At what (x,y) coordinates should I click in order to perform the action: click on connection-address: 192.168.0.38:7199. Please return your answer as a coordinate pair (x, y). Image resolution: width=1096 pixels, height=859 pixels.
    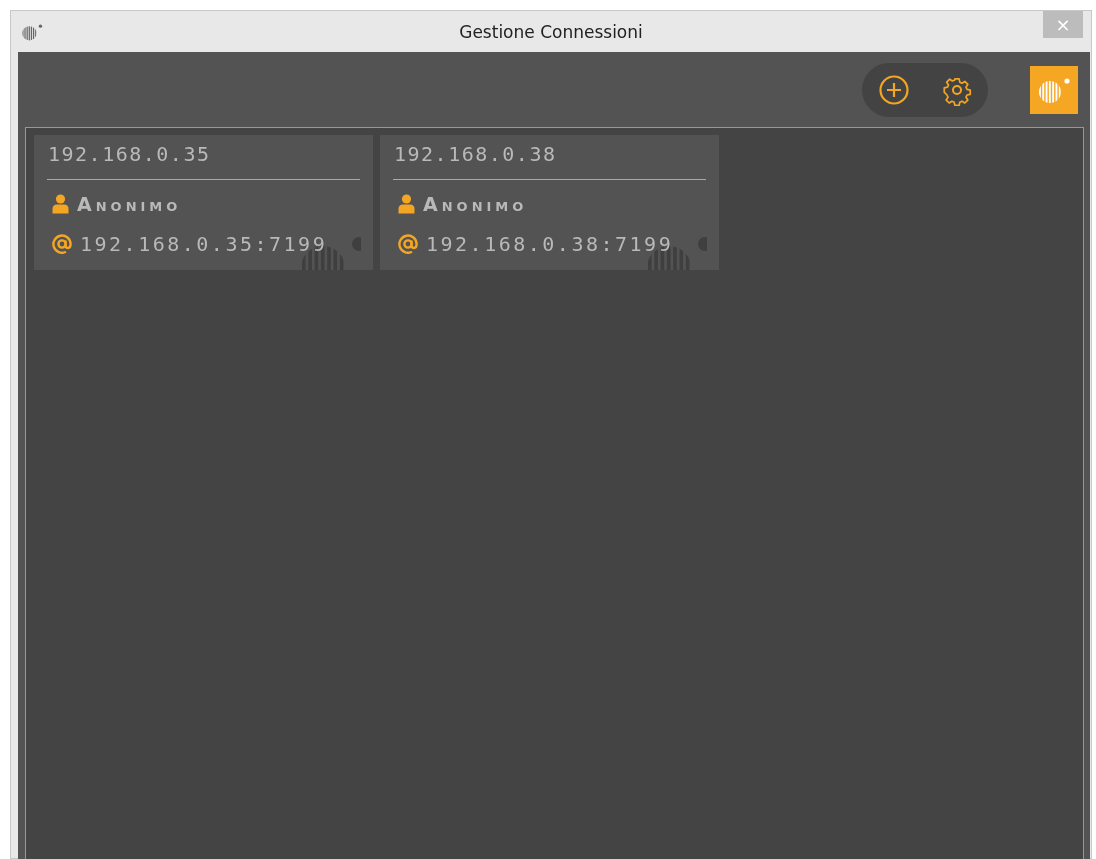
    Looking at the image, I should click on (550, 244).